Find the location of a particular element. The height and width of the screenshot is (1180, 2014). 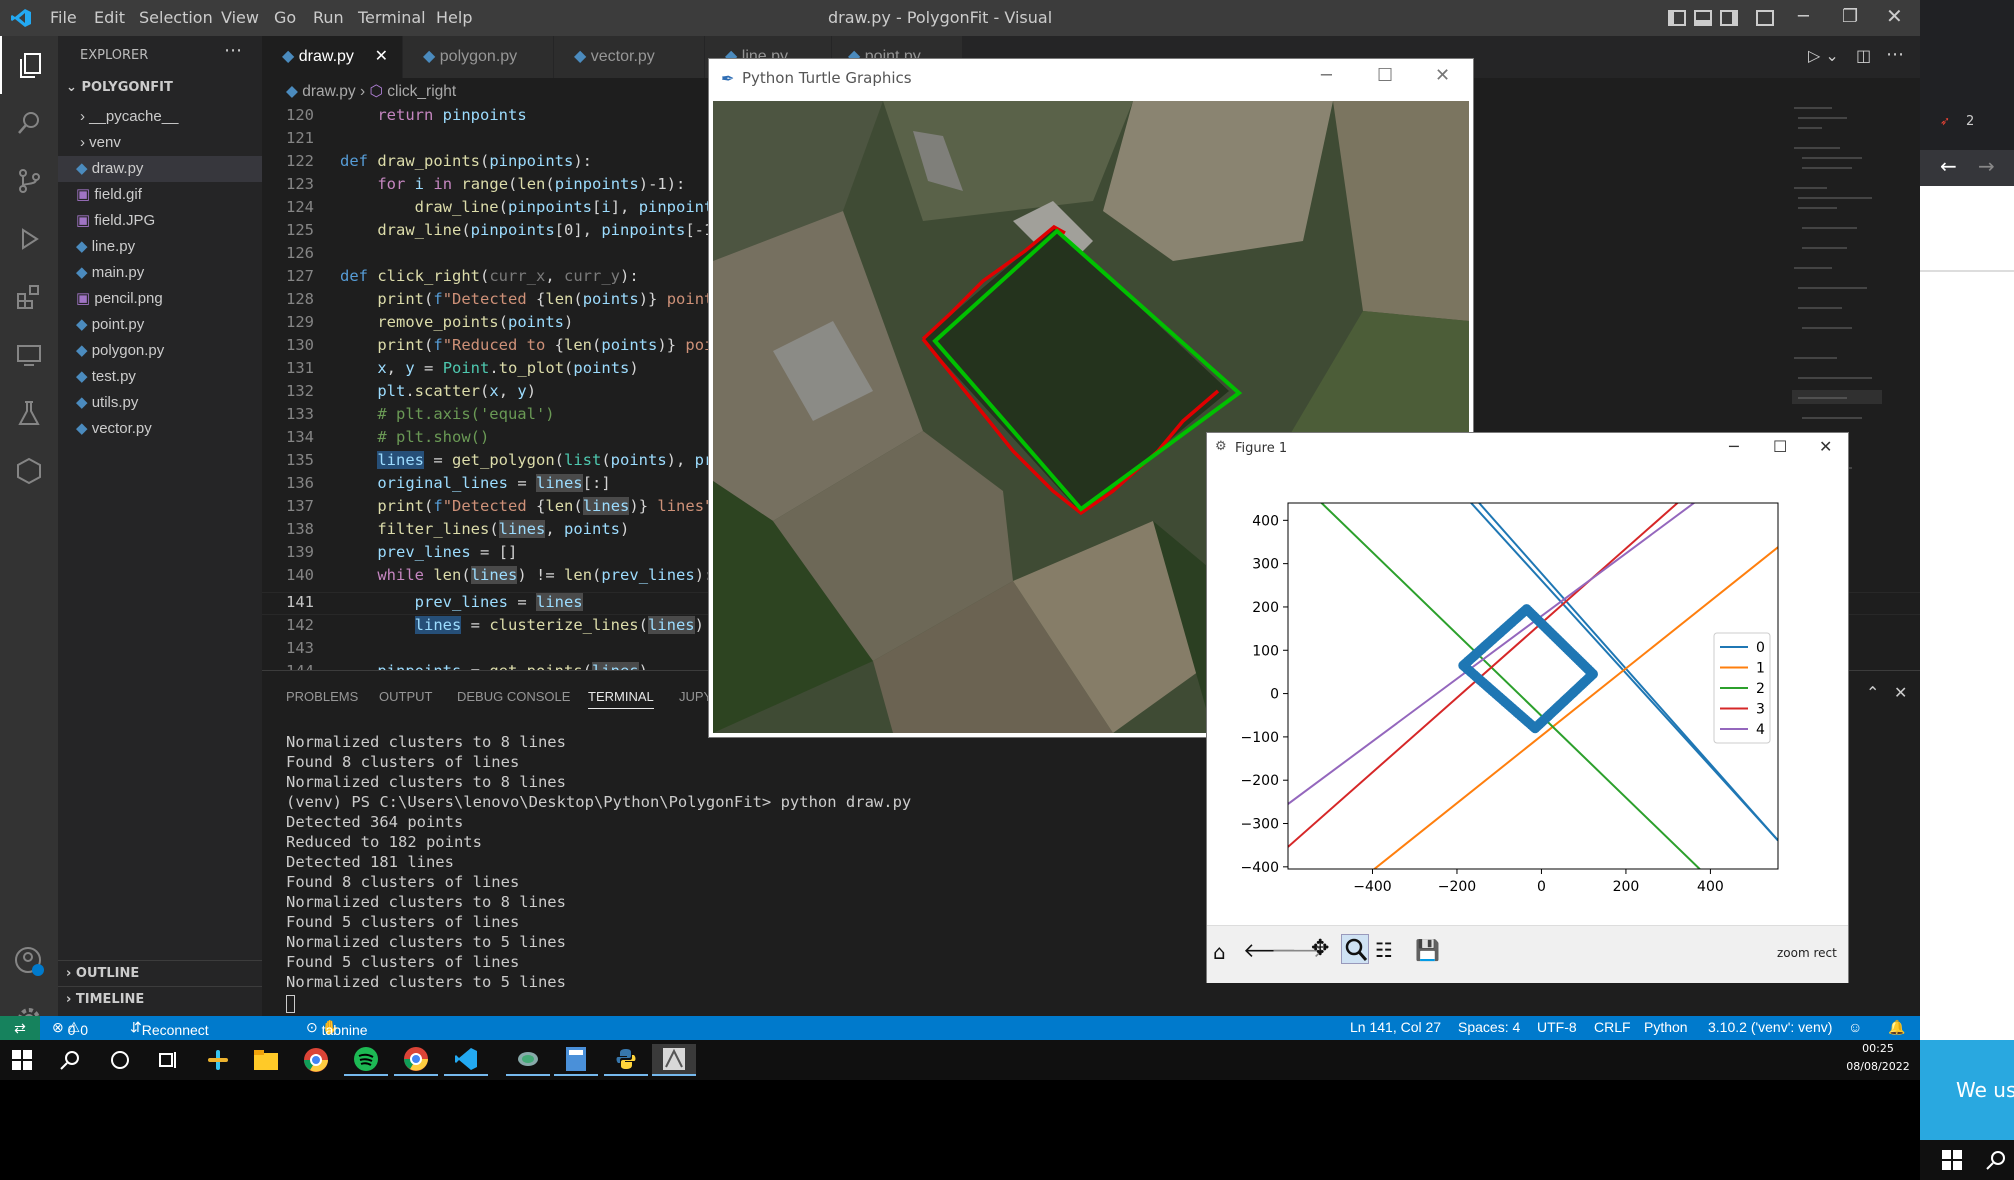

tab-terminal: TERMINAL is located at coordinates (621, 699).